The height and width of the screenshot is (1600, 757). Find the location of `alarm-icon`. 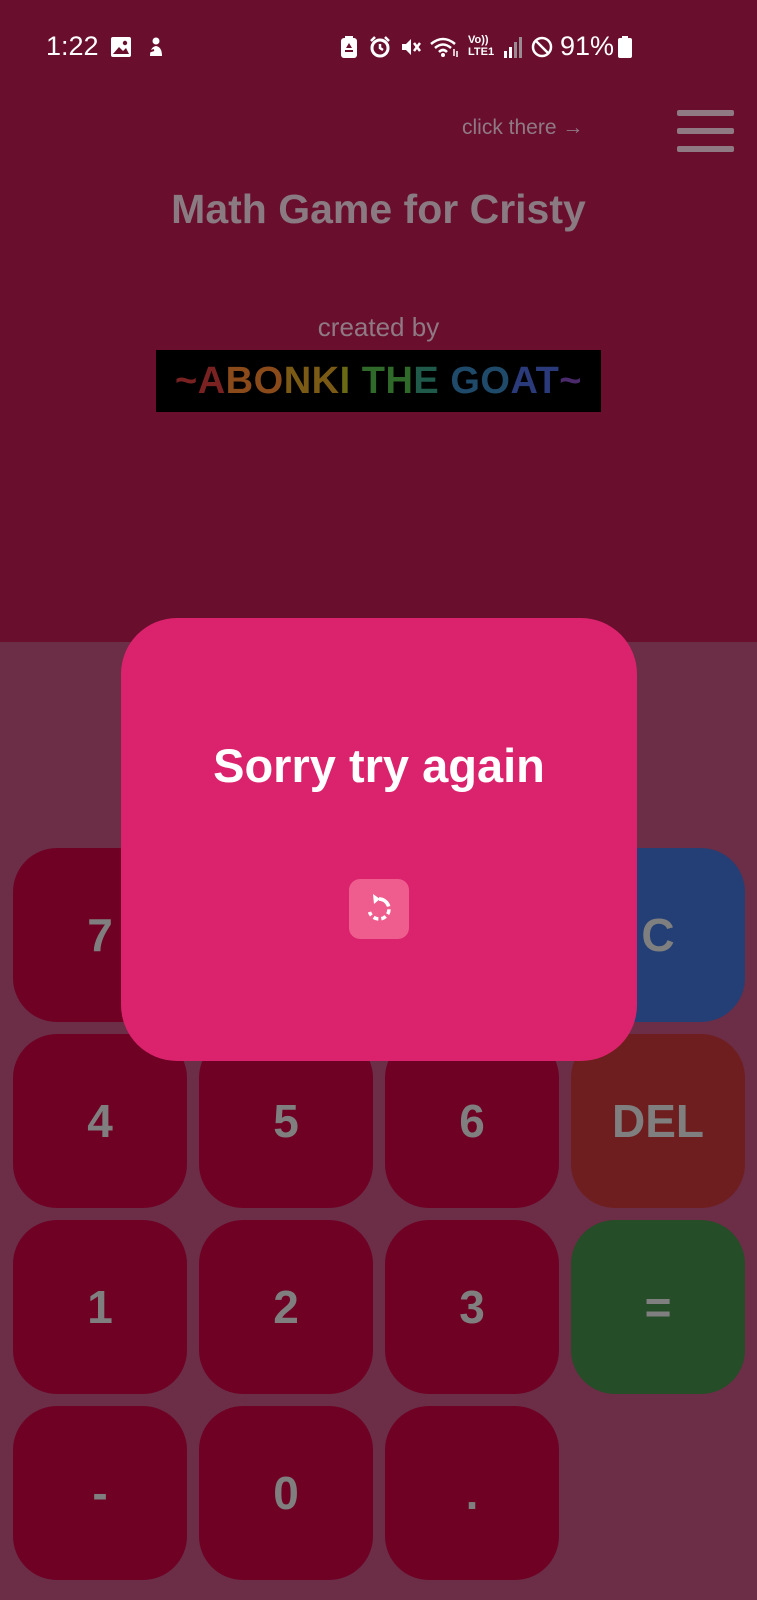

alarm-icon is located at coordinates (380, 47).